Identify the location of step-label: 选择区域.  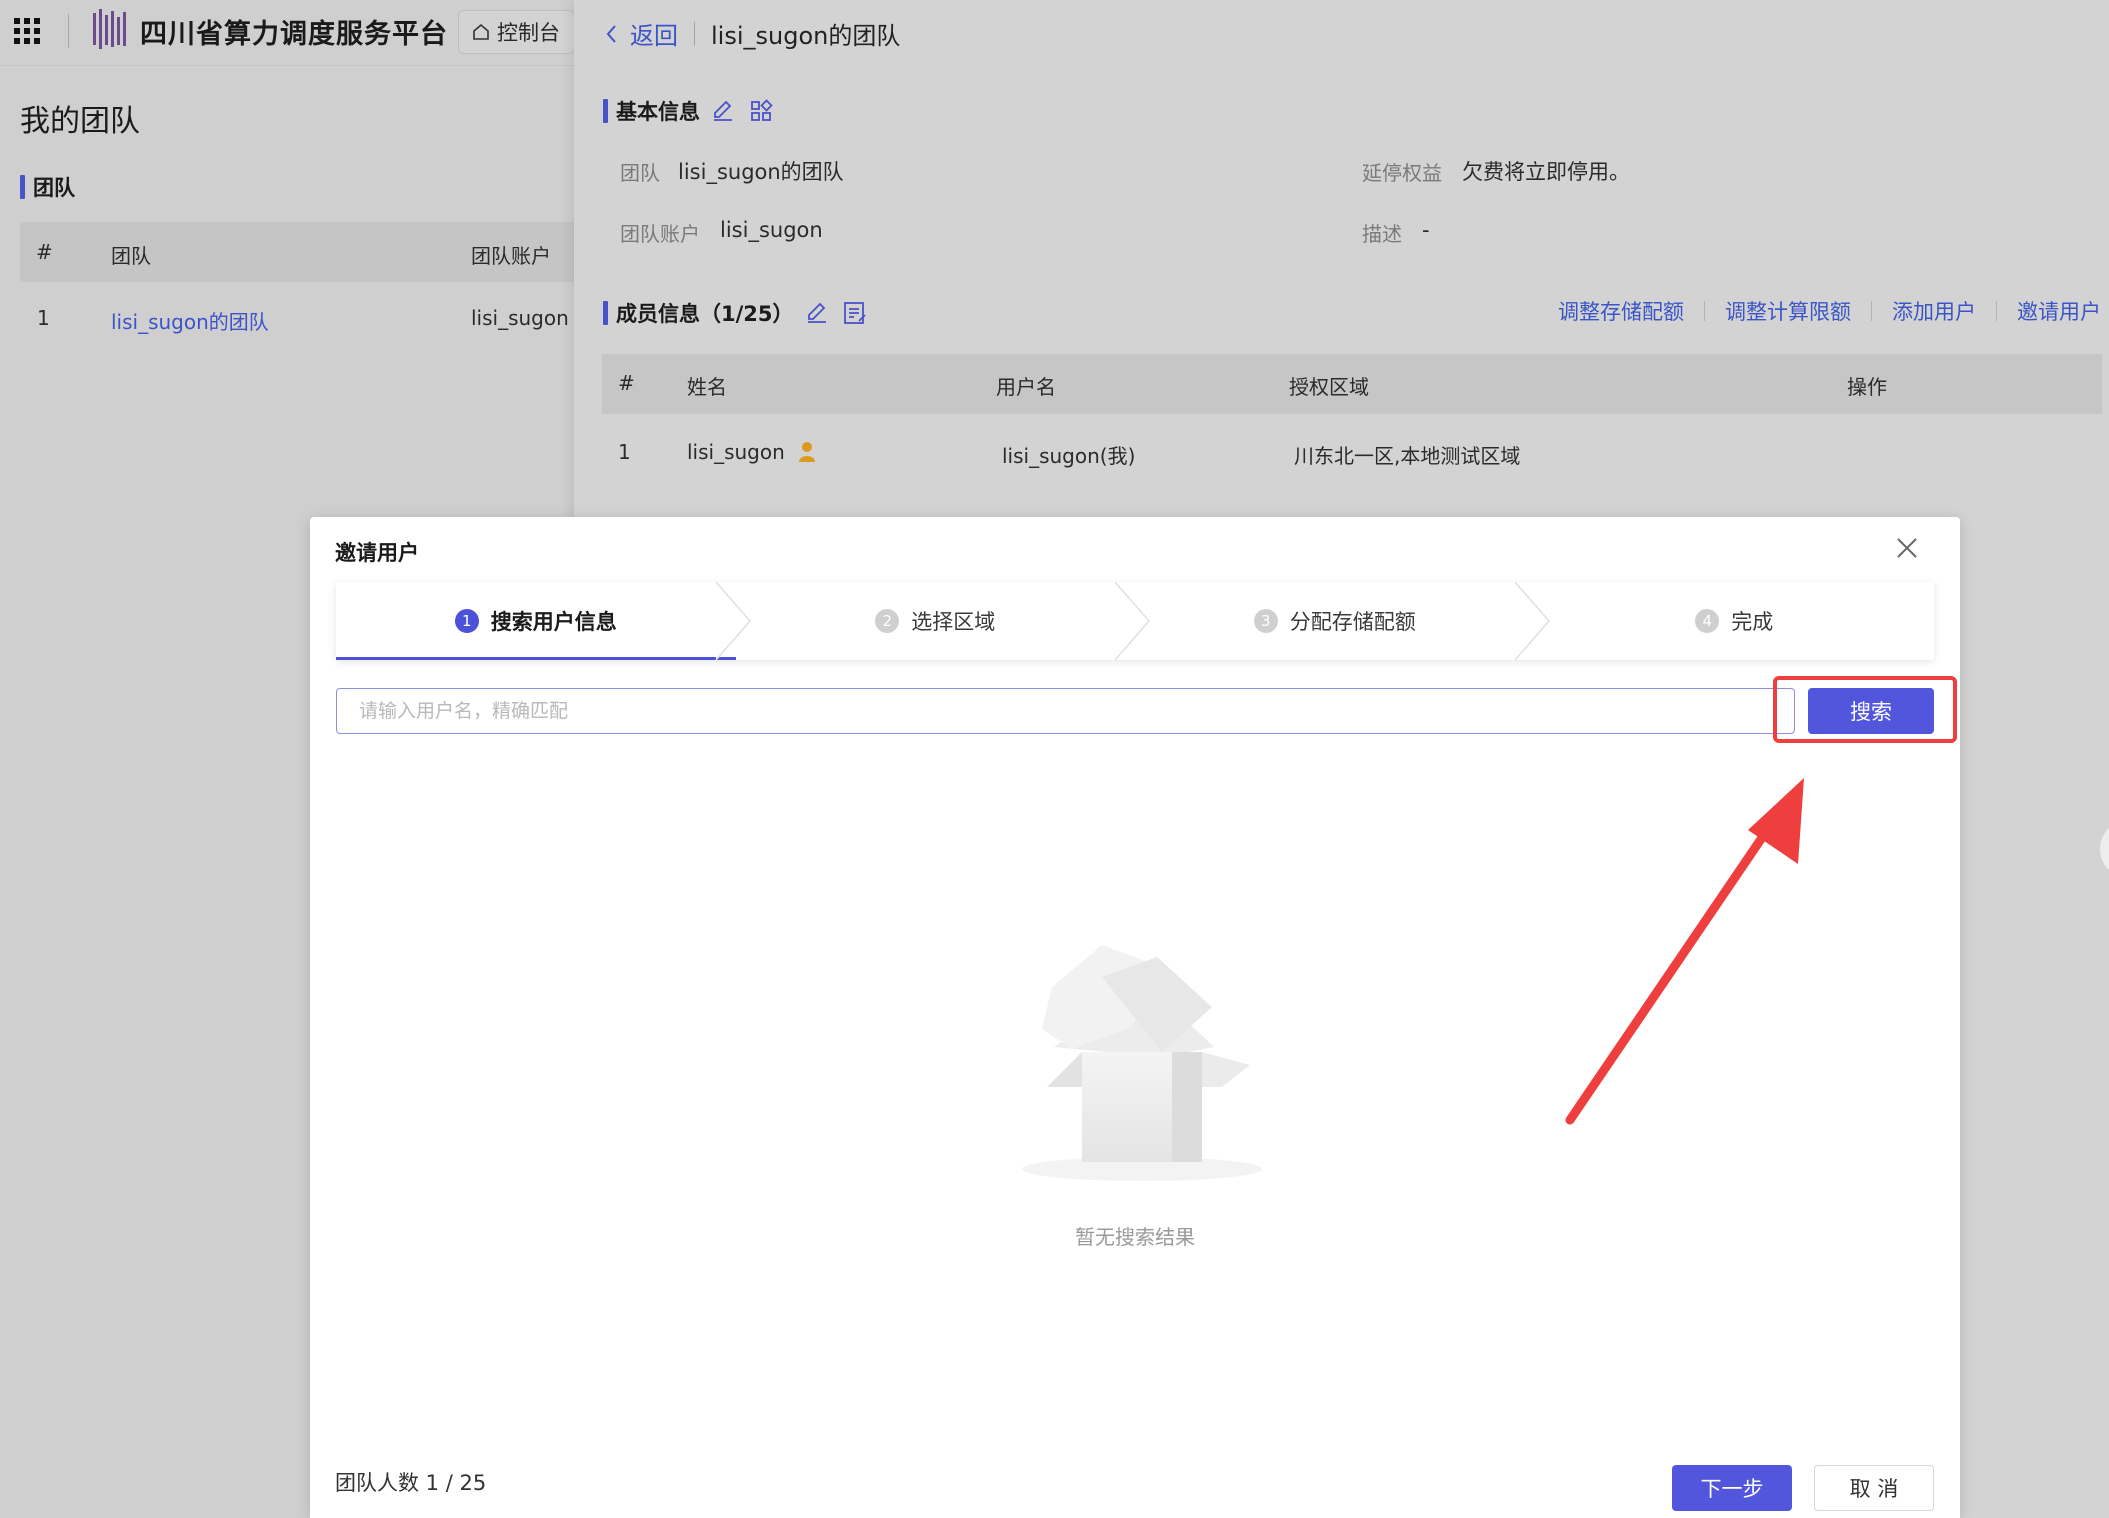
(953, 622).